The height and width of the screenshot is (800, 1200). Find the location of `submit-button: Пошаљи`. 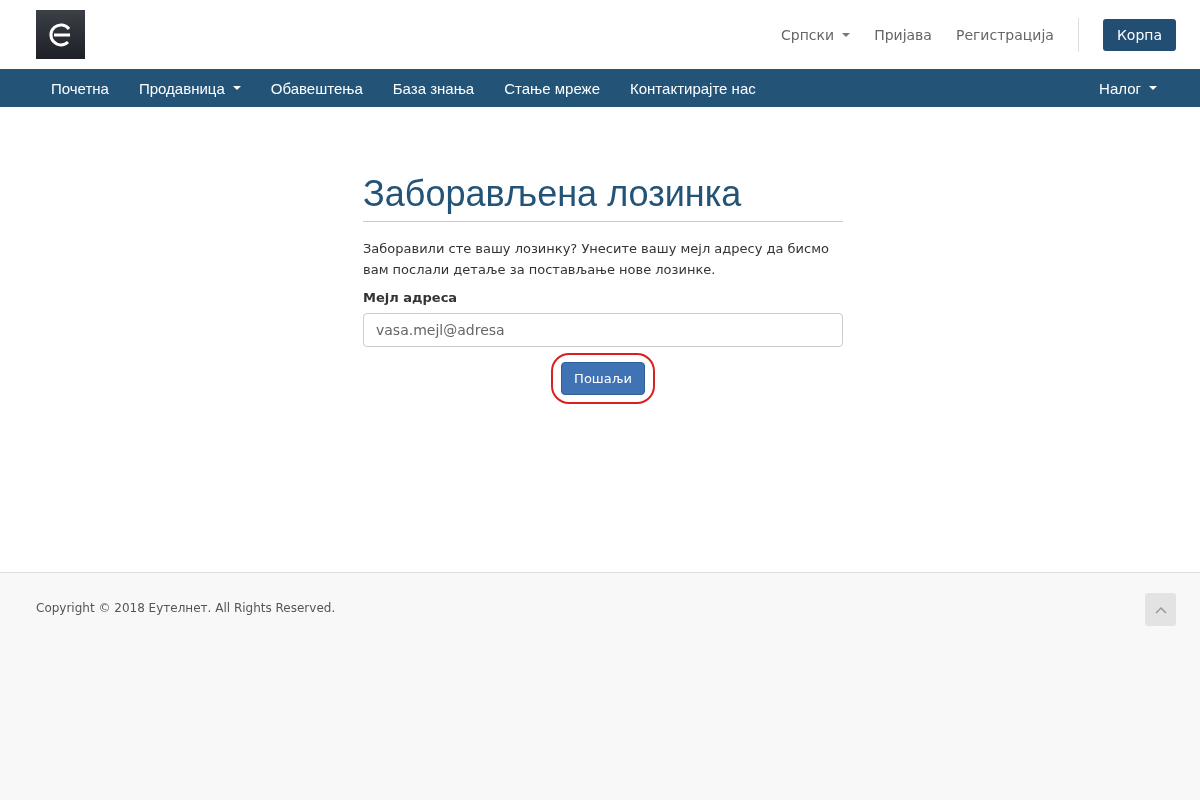

submit-button: Пошаљи is located at coordinates (603, 378).